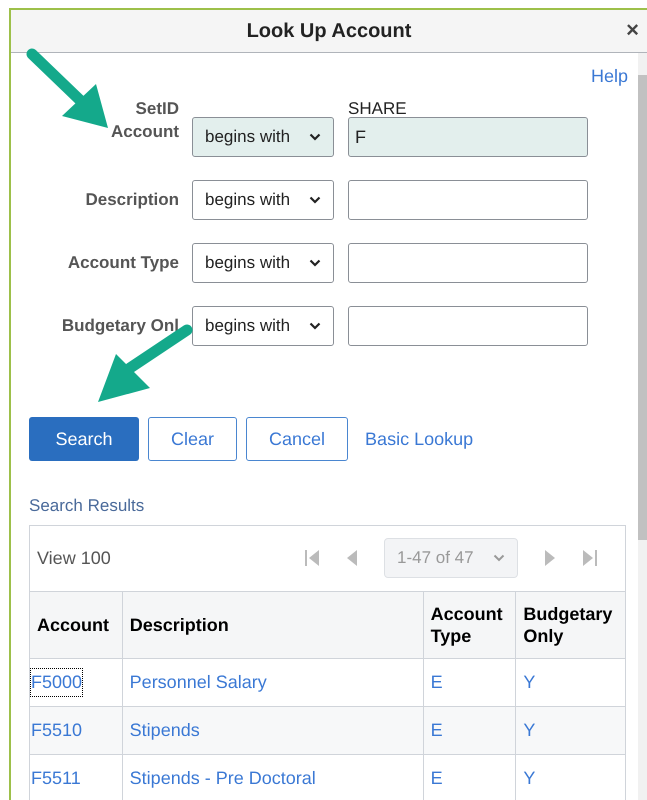  Describe the element at coordinates (273, 625) in the screenshot. I see `column-header: Description` at that location.